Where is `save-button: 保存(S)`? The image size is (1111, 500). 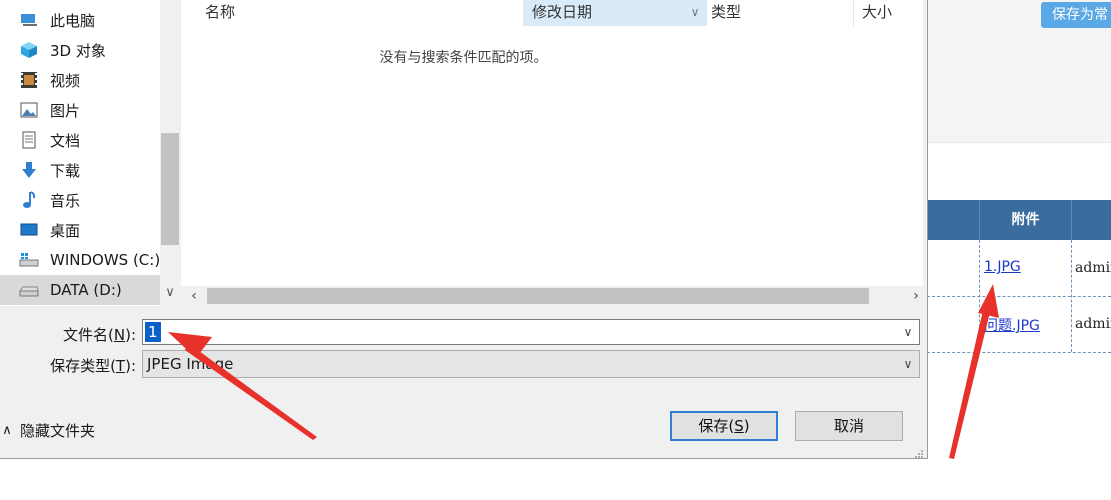 save-button: 保存(S) is located at coordinates (724, 426).